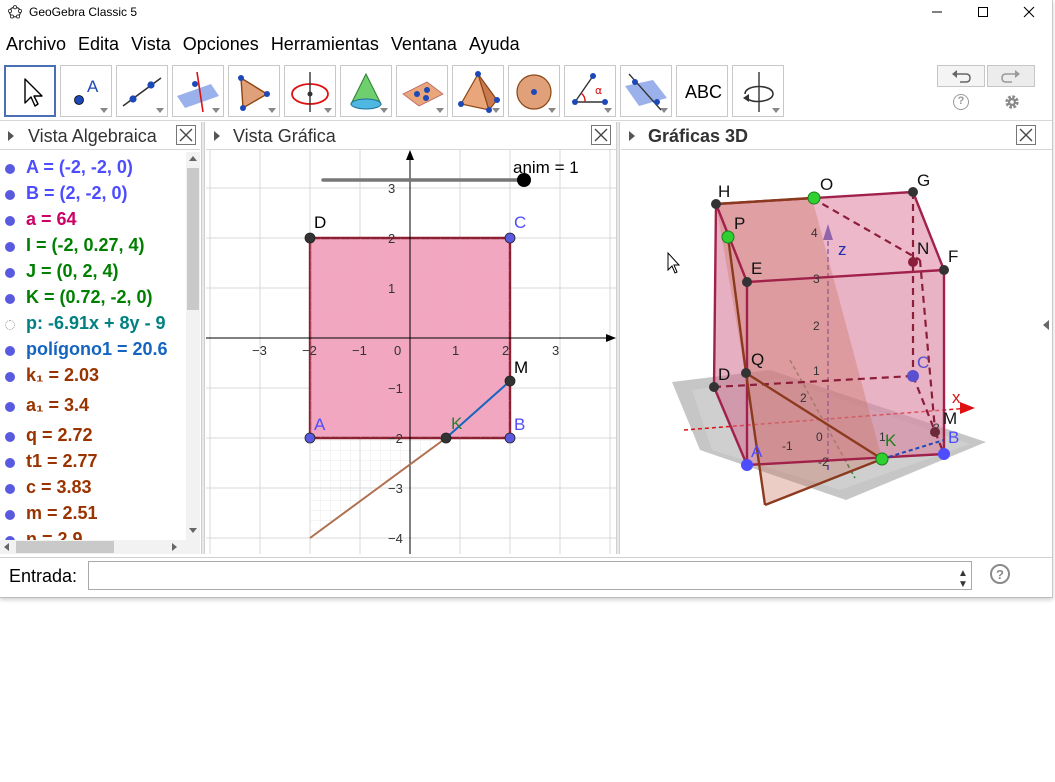 The height and width of the screenshot is (782, 1055). Describe the element at coordinates (310, 438) in the screenshot. I see `point-a` at that location.